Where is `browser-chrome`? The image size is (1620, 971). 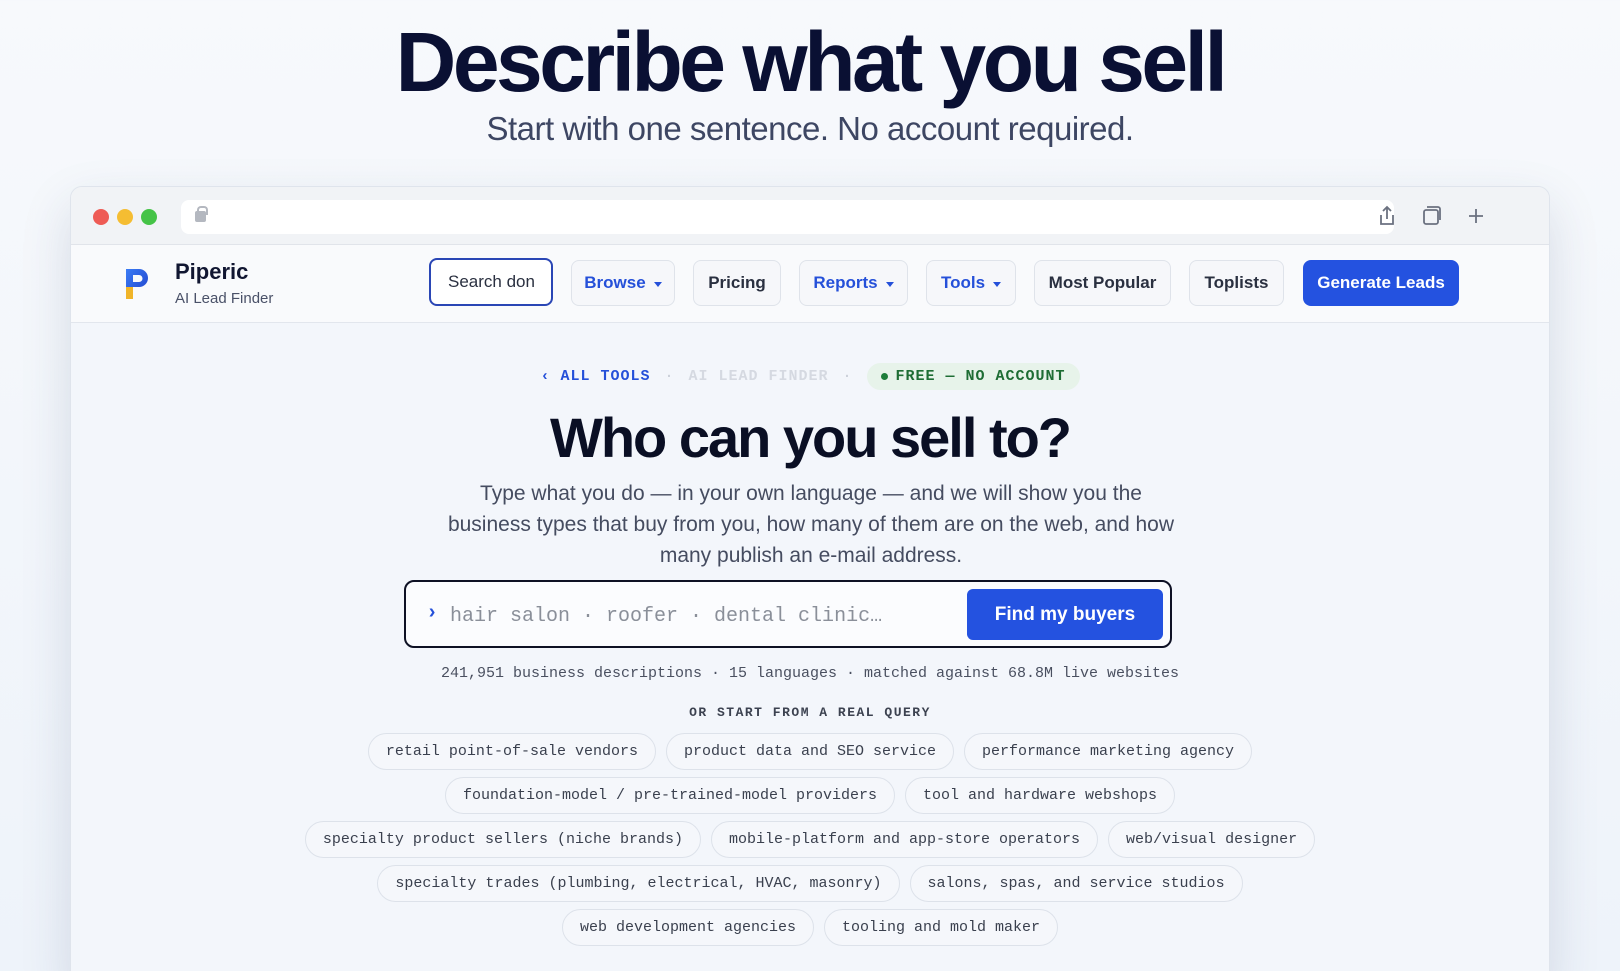
browser-chrome is located at coordinates (810, 216).